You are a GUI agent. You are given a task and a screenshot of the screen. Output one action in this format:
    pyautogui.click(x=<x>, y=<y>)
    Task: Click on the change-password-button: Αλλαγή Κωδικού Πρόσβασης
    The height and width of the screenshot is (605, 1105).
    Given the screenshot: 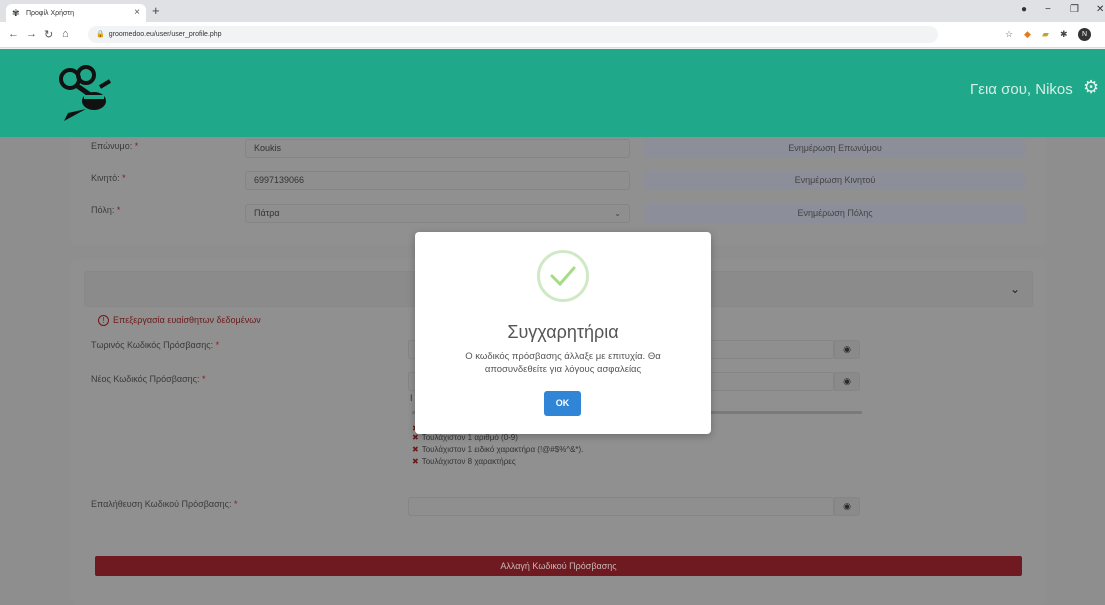 What is the action you would take?
    pyautogui.click(x=558, y=566)
    